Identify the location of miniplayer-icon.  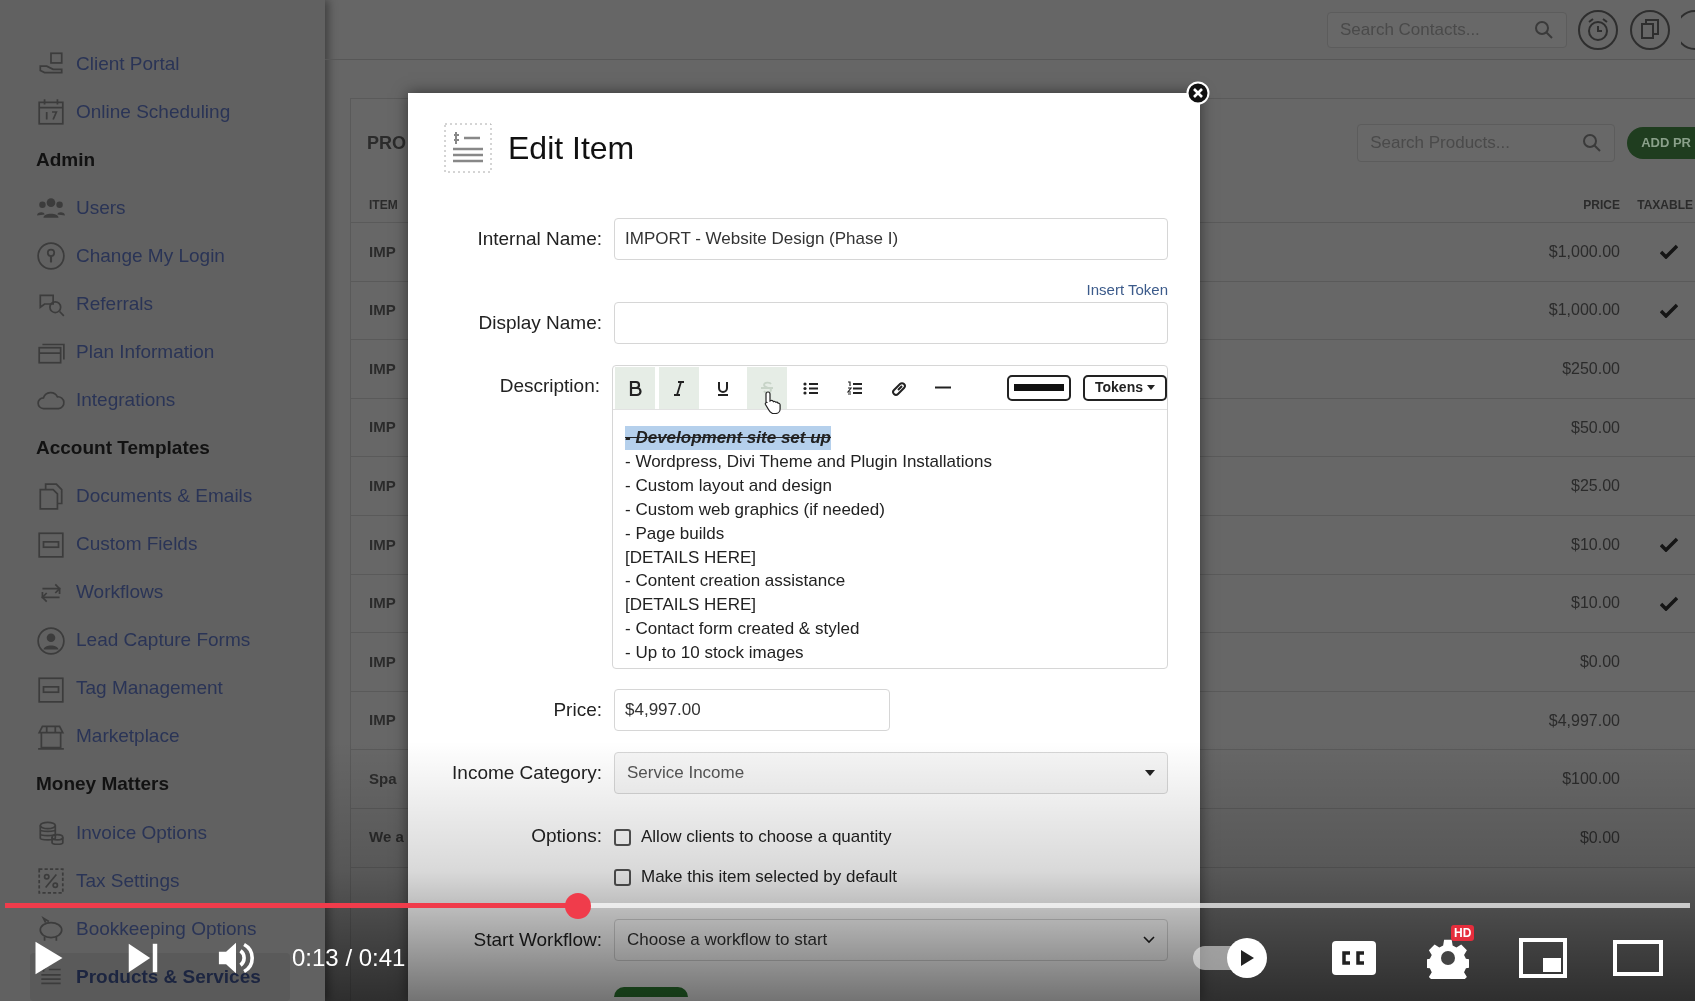
(1543, 958).